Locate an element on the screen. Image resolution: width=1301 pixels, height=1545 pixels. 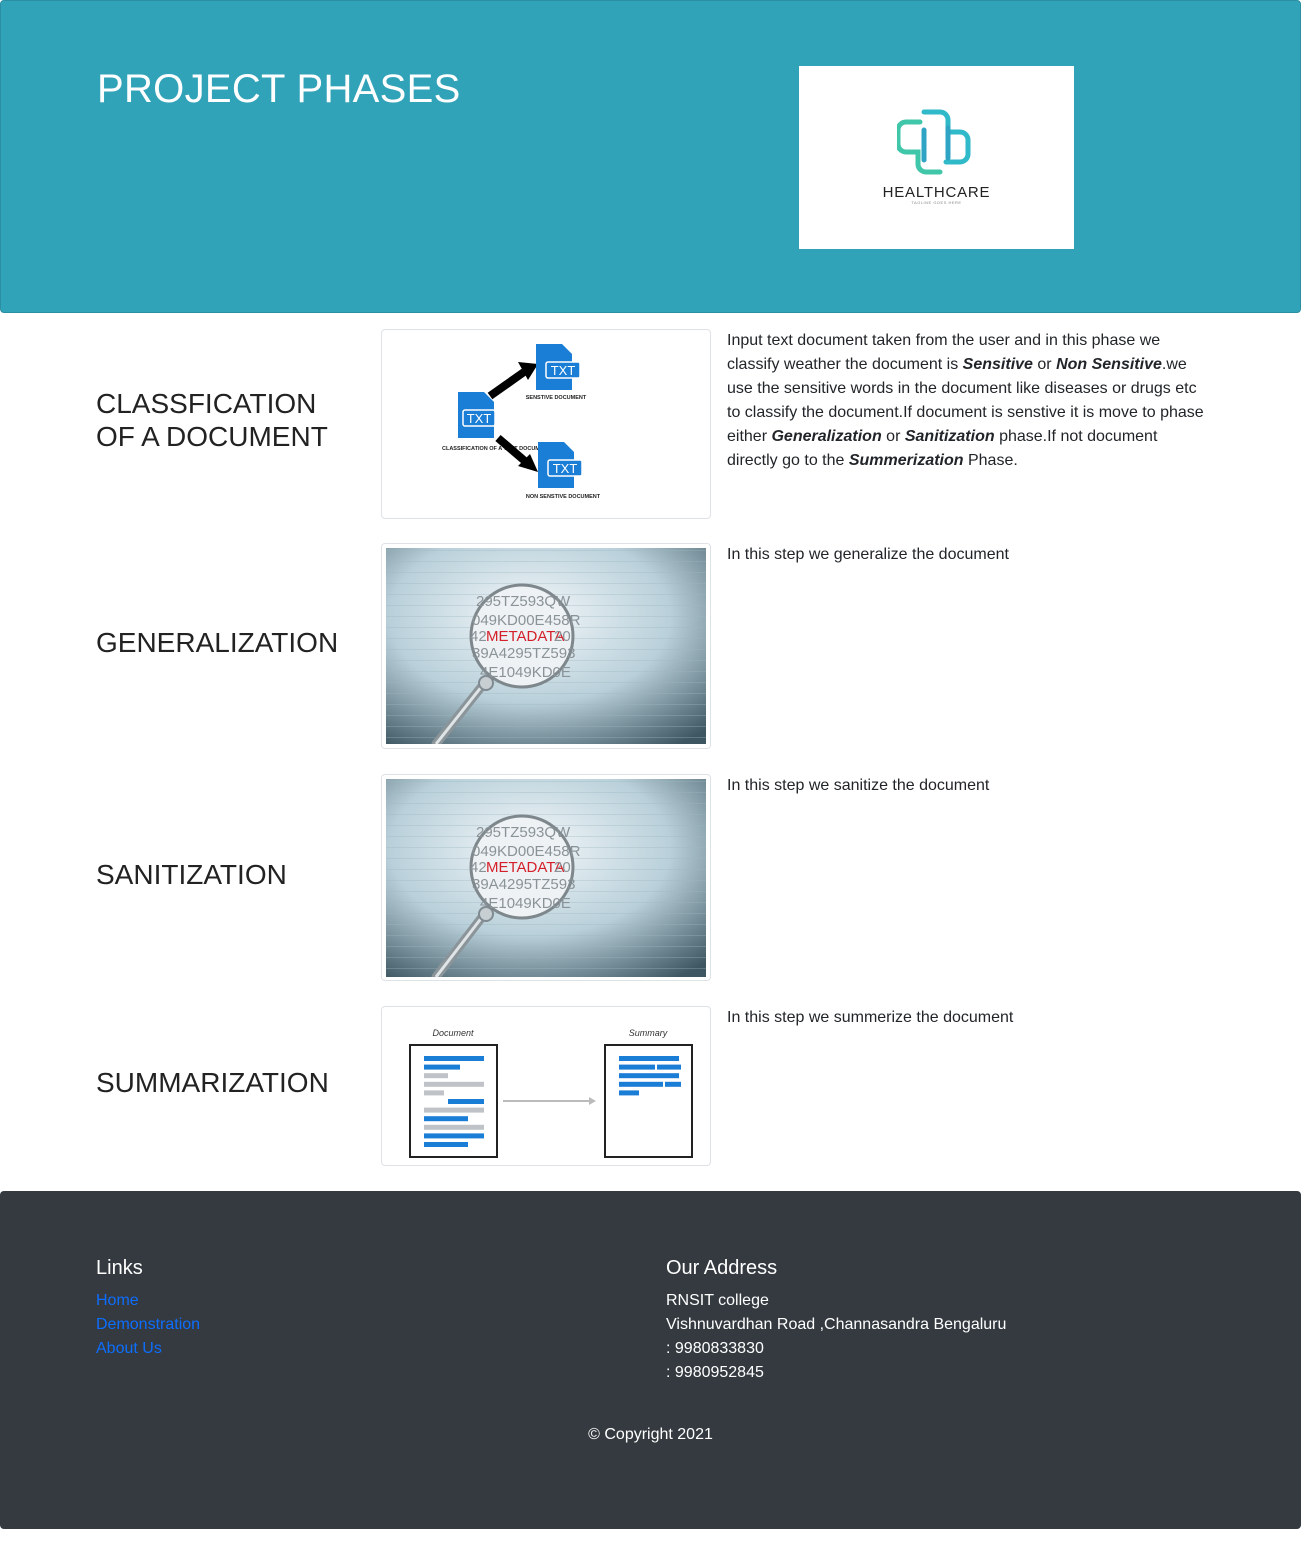
phone-number: : 9980952845 is located at coordinates (715, 1372).